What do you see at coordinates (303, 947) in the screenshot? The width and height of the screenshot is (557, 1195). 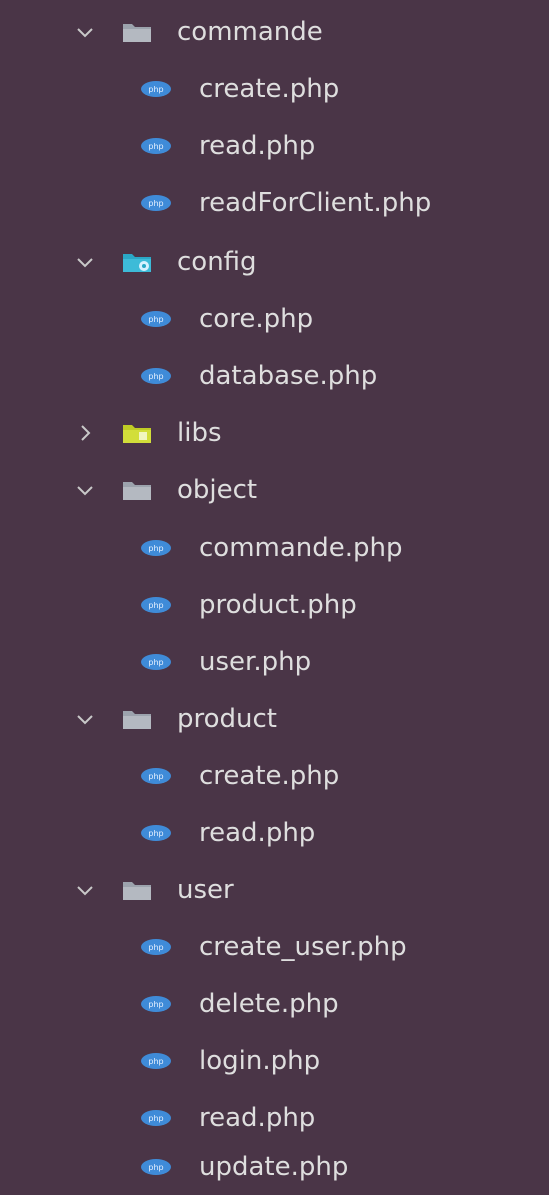 I see `tree-item-label: create_user.php` at bounding box center [303, 947].